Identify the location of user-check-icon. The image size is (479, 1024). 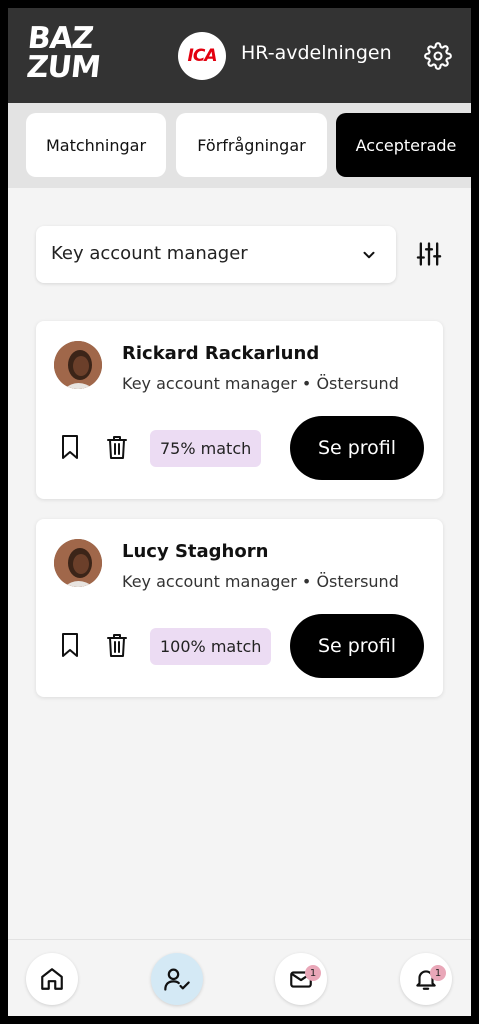
(177, 979).